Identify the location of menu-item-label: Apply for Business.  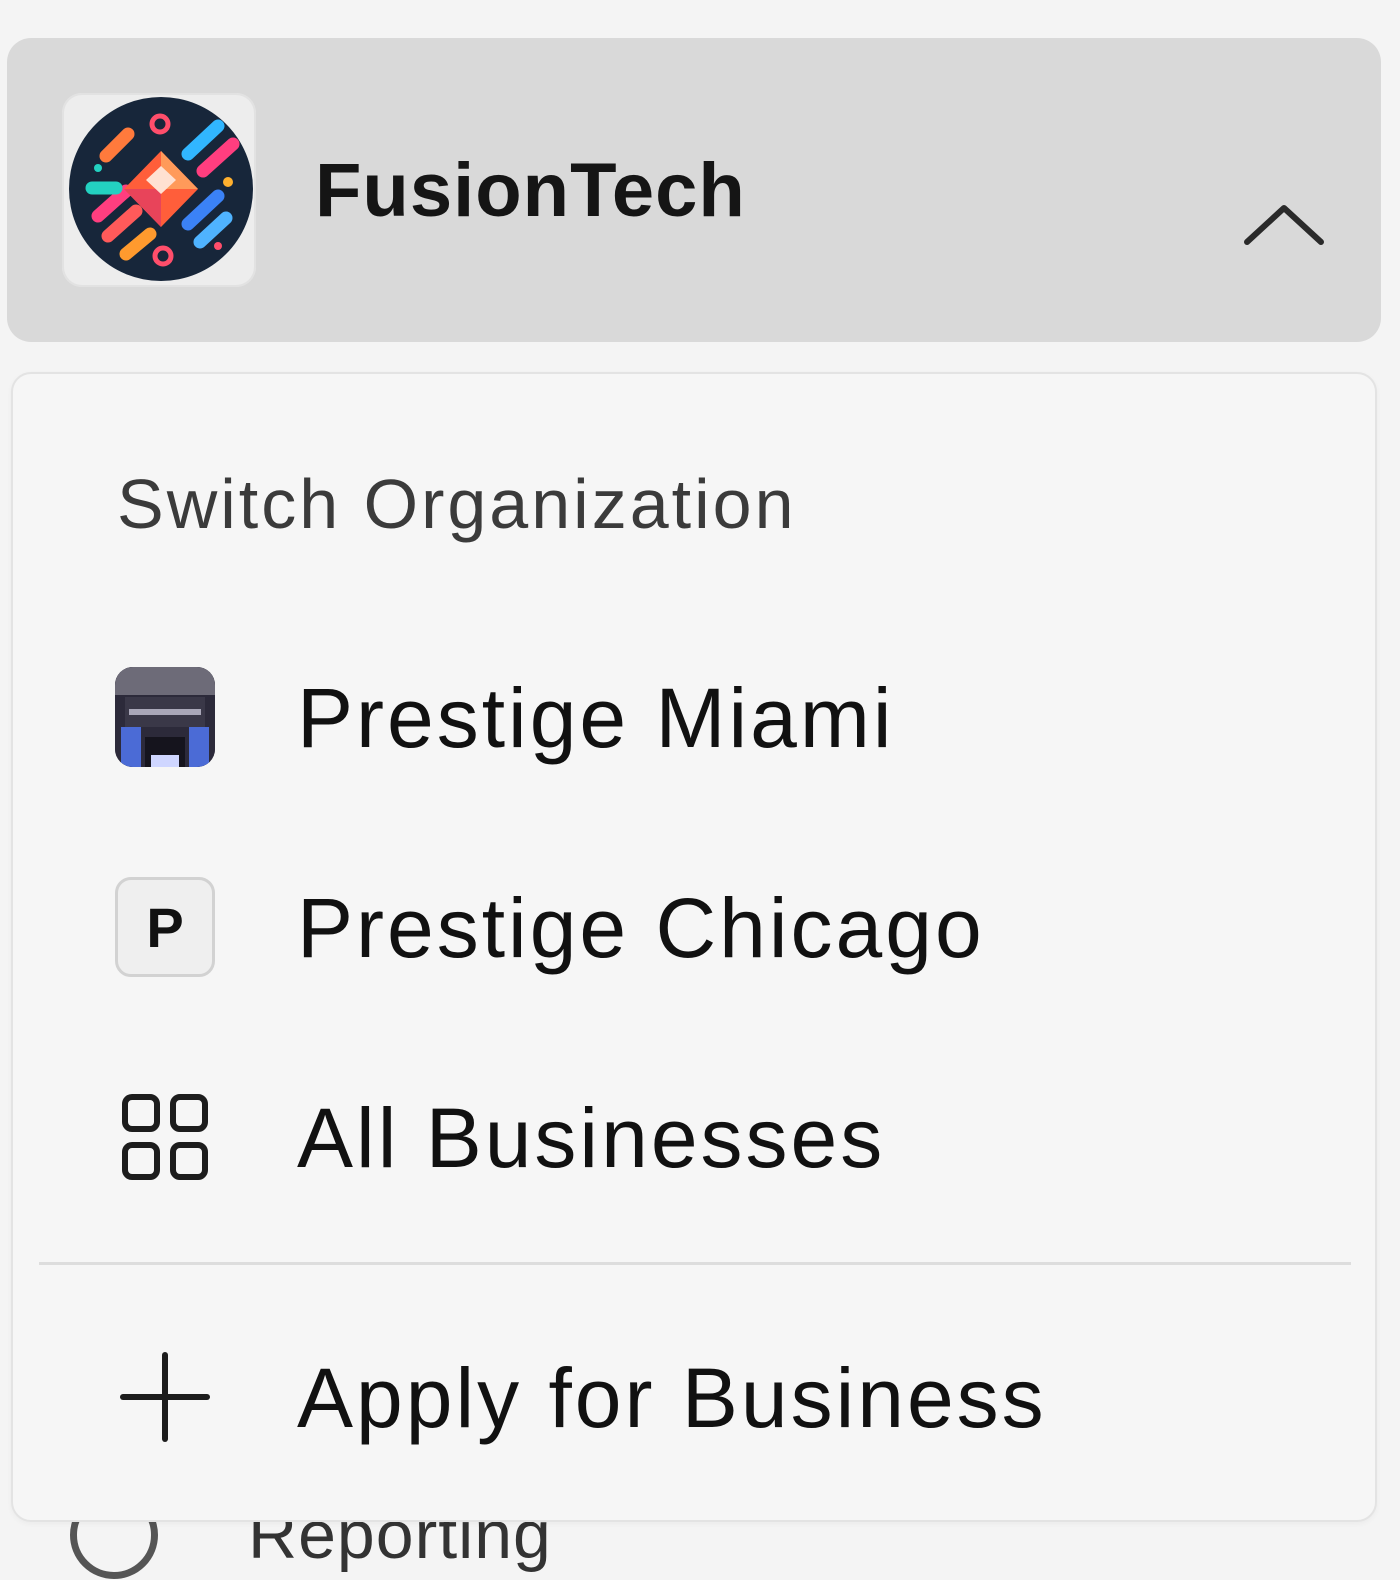
(672, 1398).